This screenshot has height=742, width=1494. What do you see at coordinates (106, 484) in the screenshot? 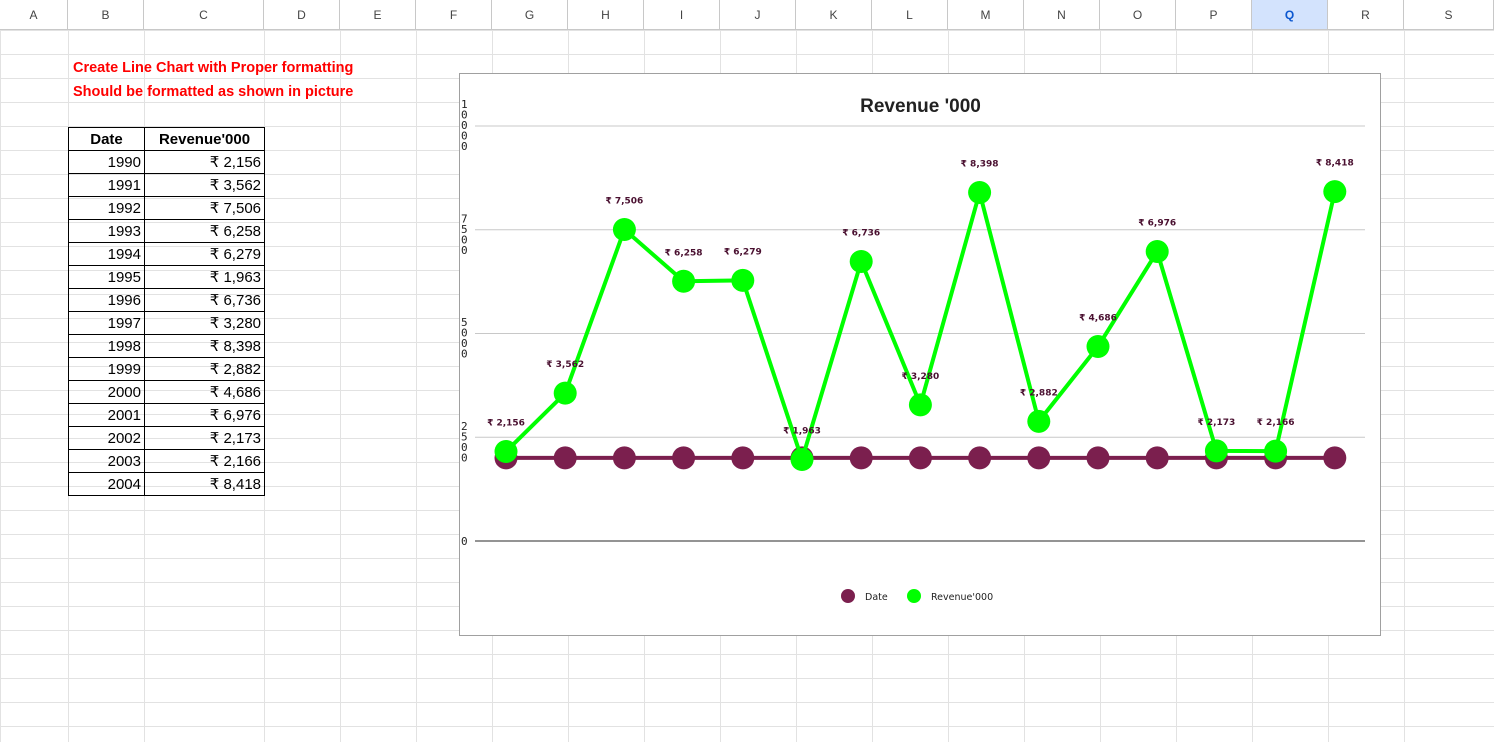
I see `date-cell: 2004` at bounding box center [106, 484].